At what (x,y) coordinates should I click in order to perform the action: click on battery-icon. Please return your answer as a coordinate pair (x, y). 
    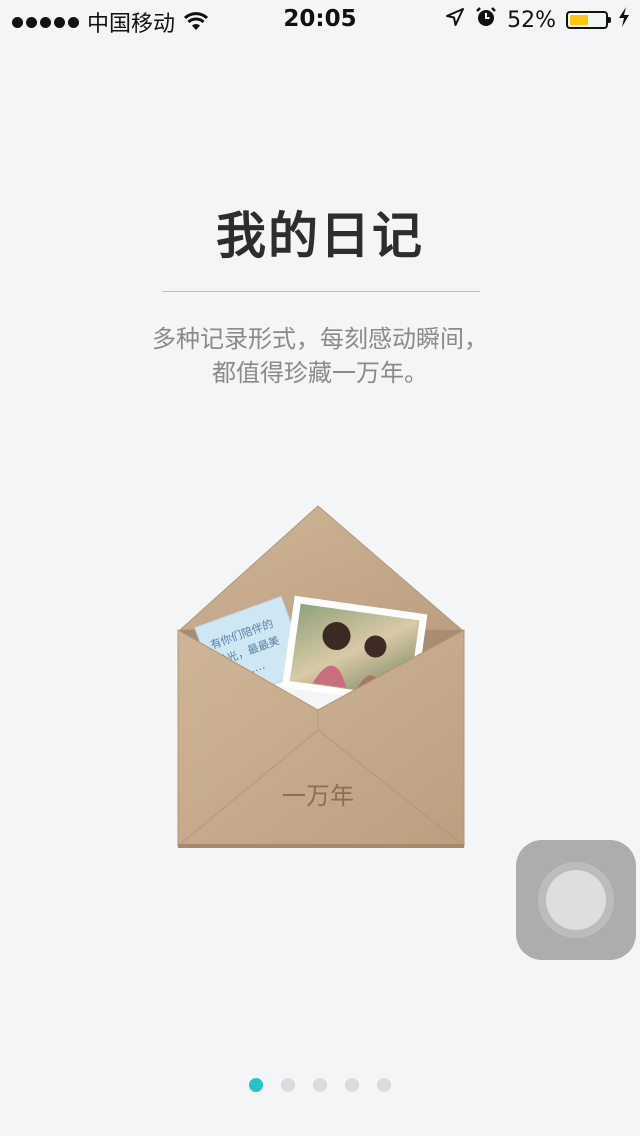
    Looking at the image, I should click on (588, 20).